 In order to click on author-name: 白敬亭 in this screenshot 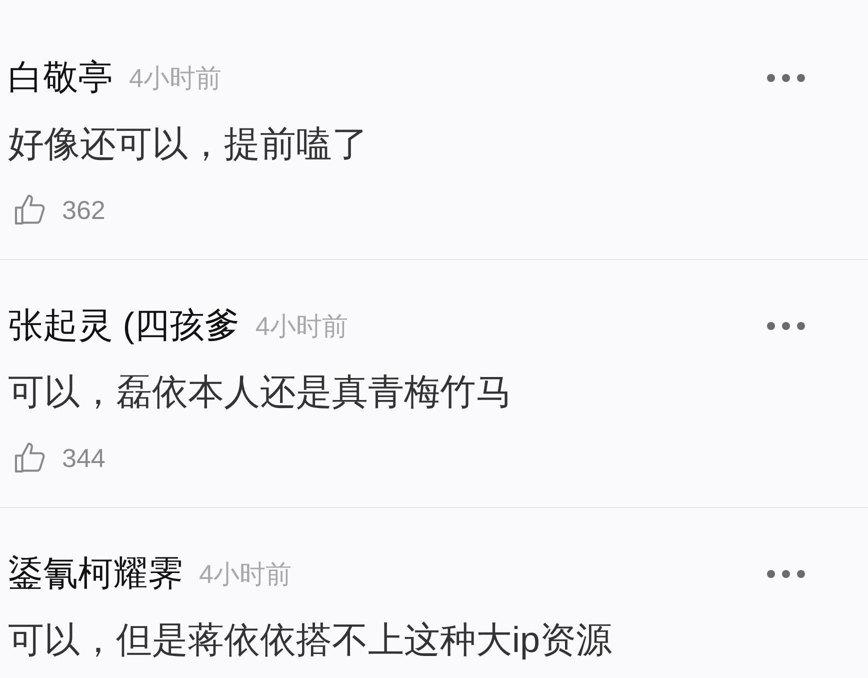, I will do `click(60, 78)`.